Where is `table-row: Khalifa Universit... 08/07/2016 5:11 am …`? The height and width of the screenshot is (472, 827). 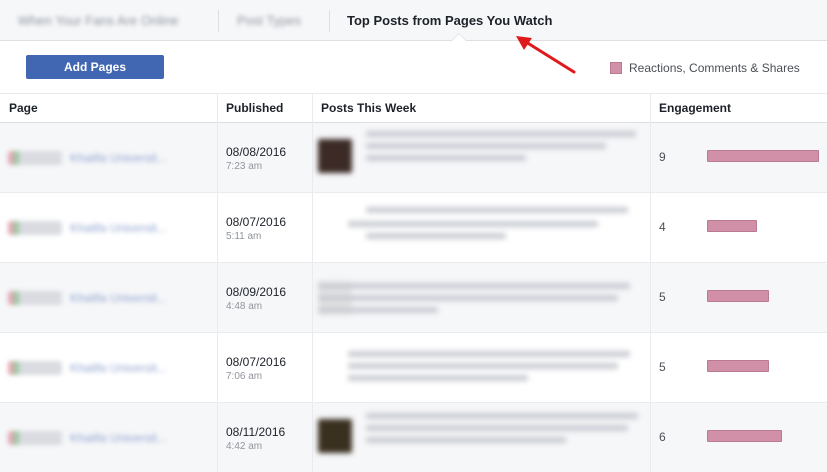
table-row: Khalifa Universit... 08/07/2016 5:11 am … is located at coordinates (413, 228).